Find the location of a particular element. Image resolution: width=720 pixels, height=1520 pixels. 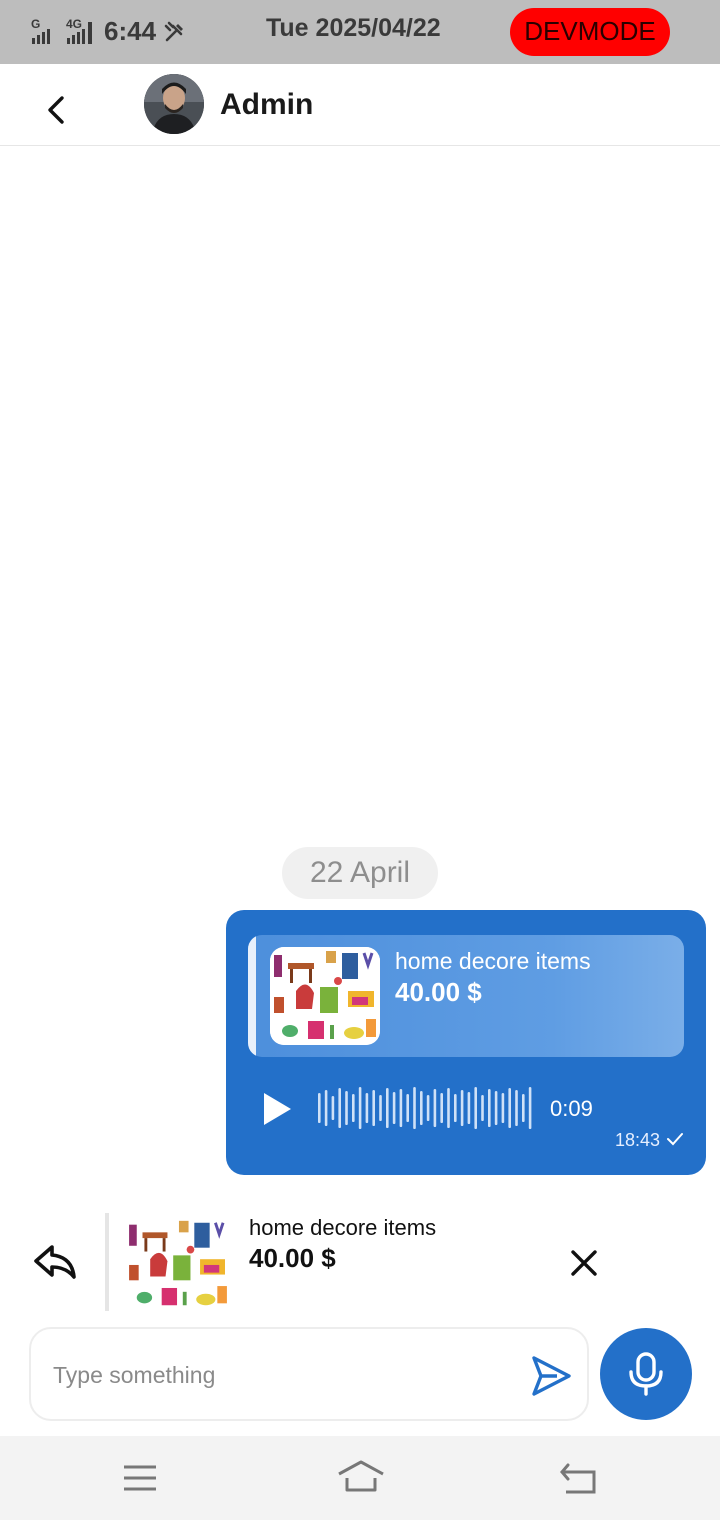

status-time: 6:44 is located at coordinates (130, 31).